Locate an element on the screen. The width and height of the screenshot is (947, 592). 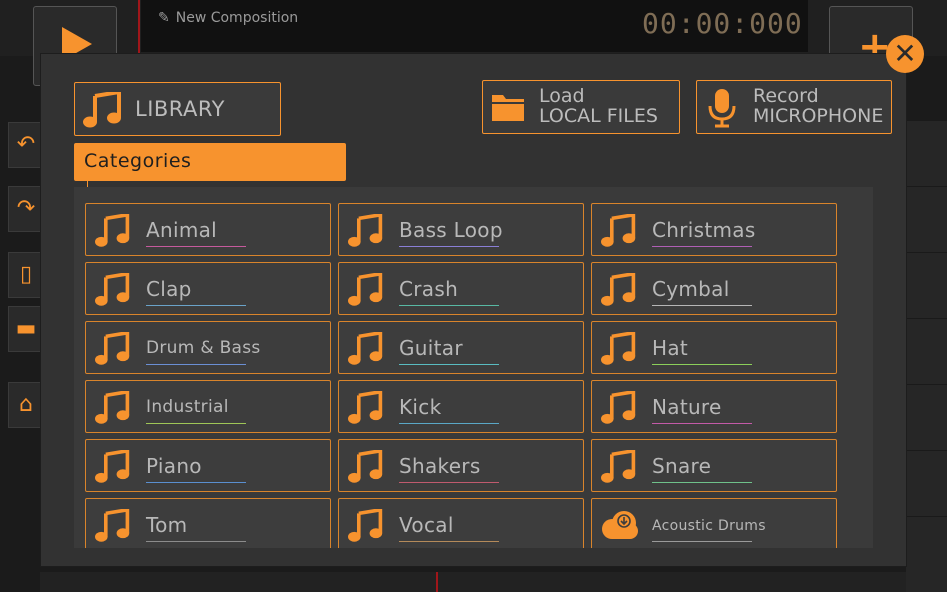
category-tile-animal: Animal is located at coordinates (208, 229).